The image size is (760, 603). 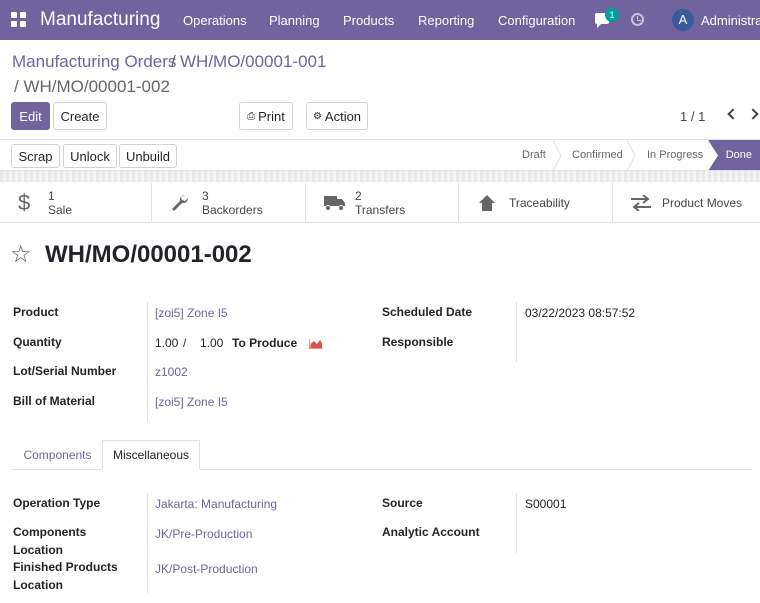 What do you see at coordinates (692, 116) in the screenshot?
I see `pager-value: 1 / 1` at bounding box center [692, 116].